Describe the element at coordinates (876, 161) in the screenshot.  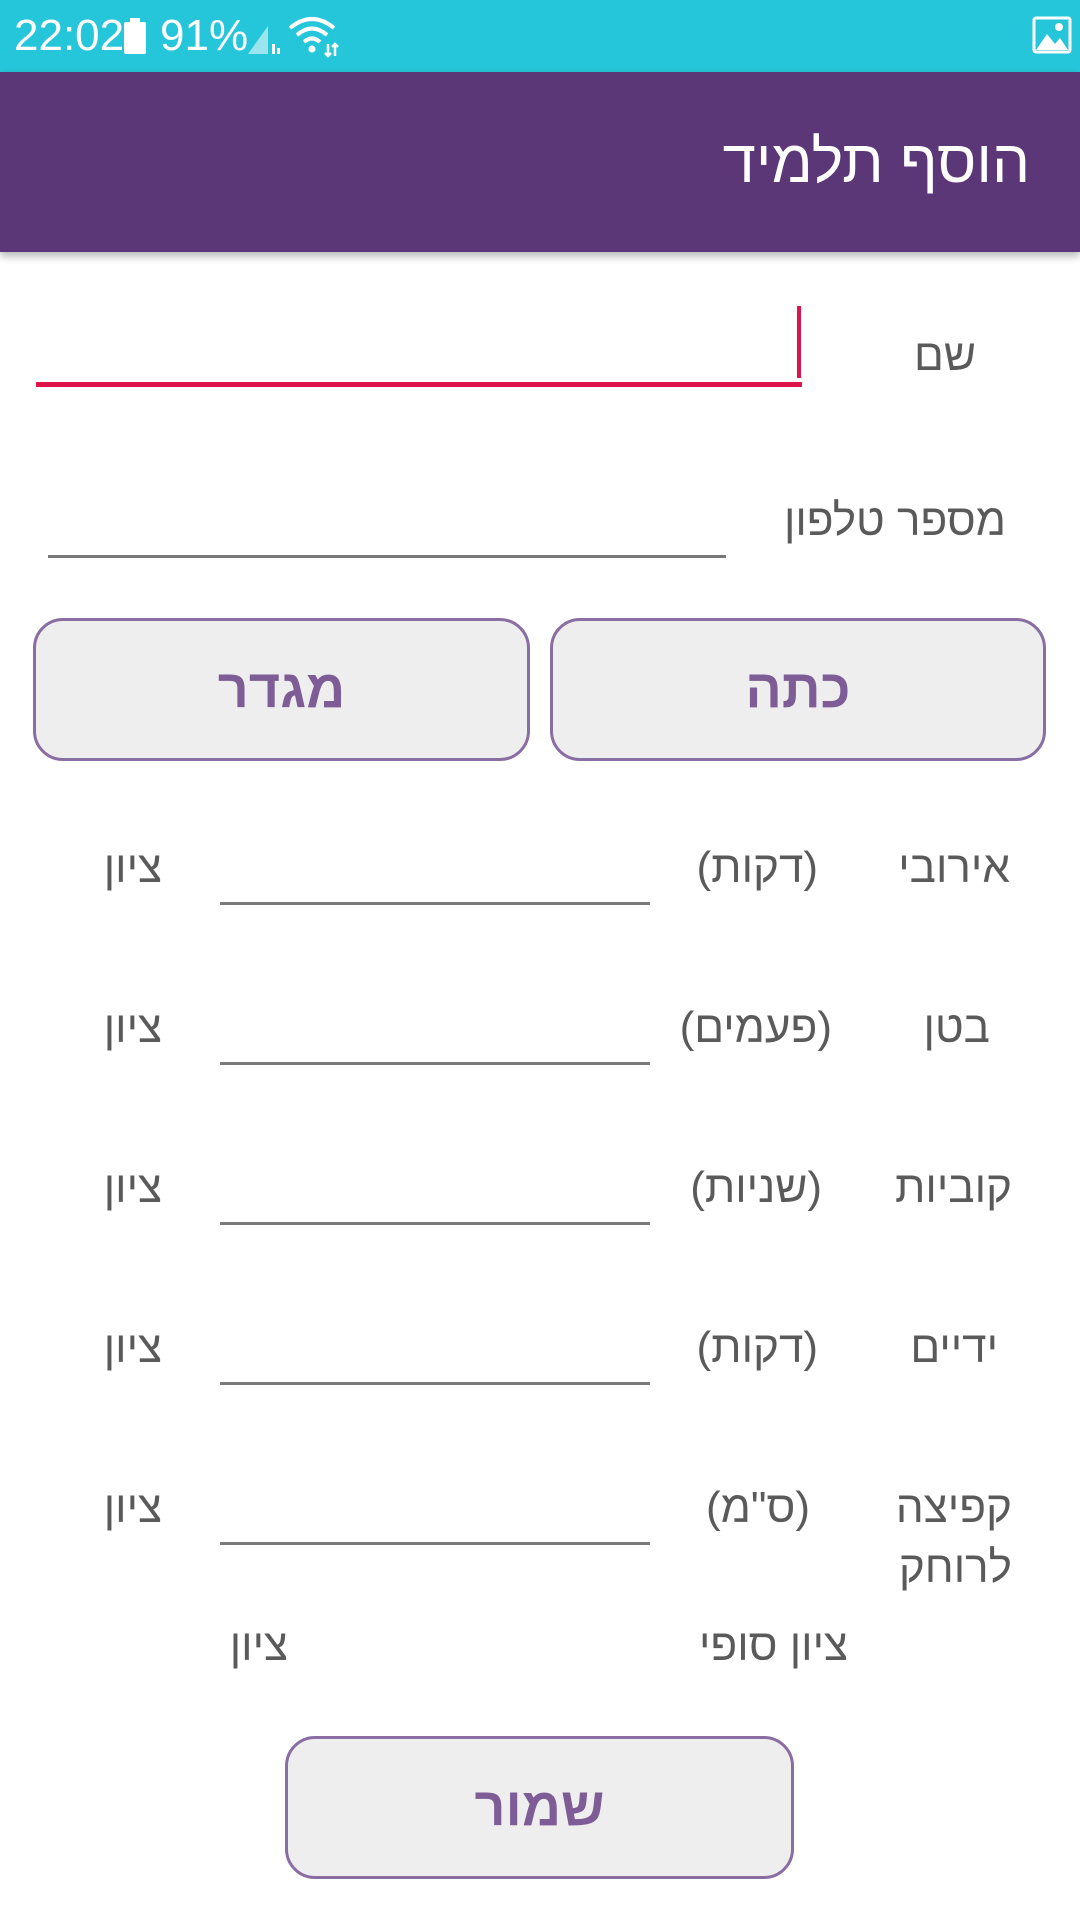
I see `page-title: הוסף תלמיד` at that location.